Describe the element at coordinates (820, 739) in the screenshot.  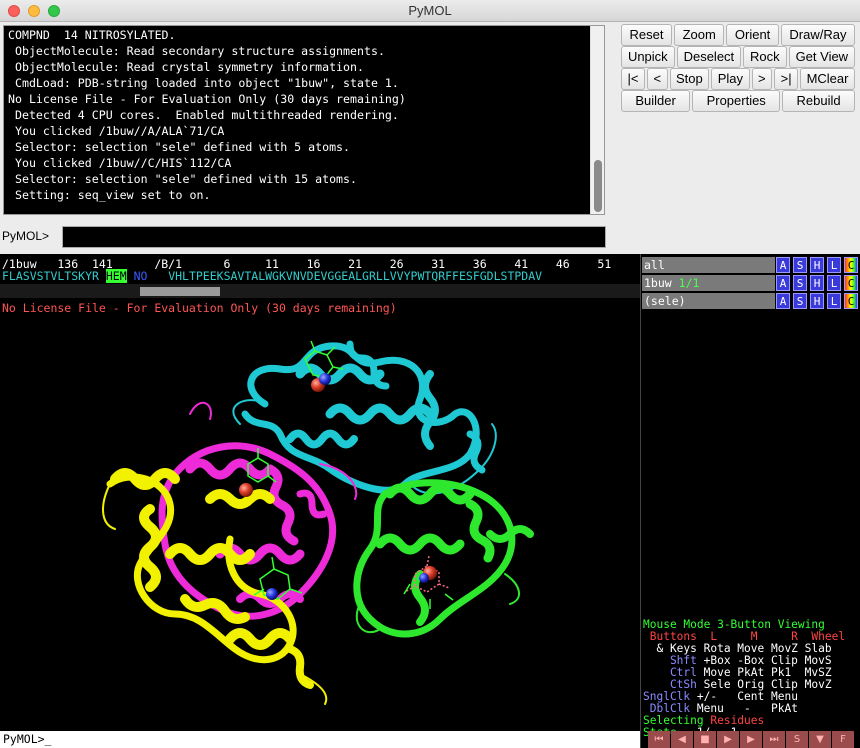
I see `chevron-down-icon: ▼` at that location.